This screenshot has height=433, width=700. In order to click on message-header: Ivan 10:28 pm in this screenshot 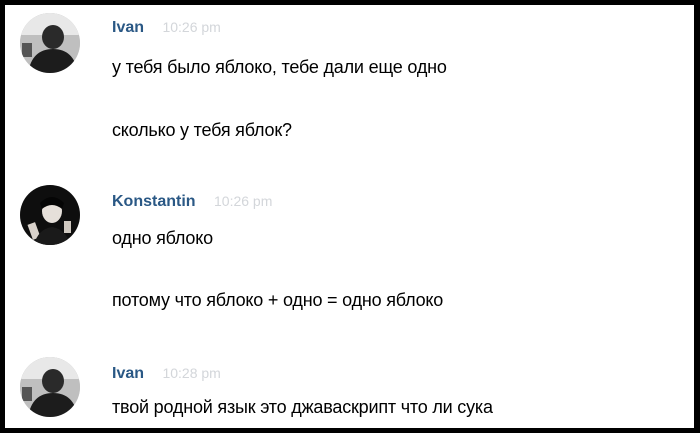, I will do `click(166, 376)`.